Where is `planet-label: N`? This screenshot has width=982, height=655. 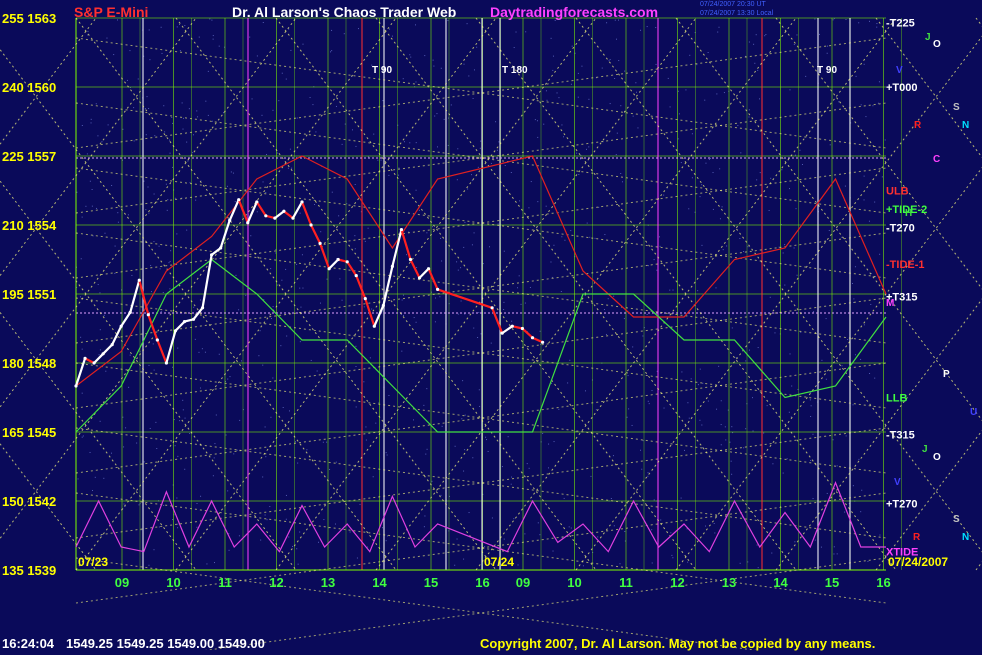 planet-label: N is located at coordinates (965, 125).